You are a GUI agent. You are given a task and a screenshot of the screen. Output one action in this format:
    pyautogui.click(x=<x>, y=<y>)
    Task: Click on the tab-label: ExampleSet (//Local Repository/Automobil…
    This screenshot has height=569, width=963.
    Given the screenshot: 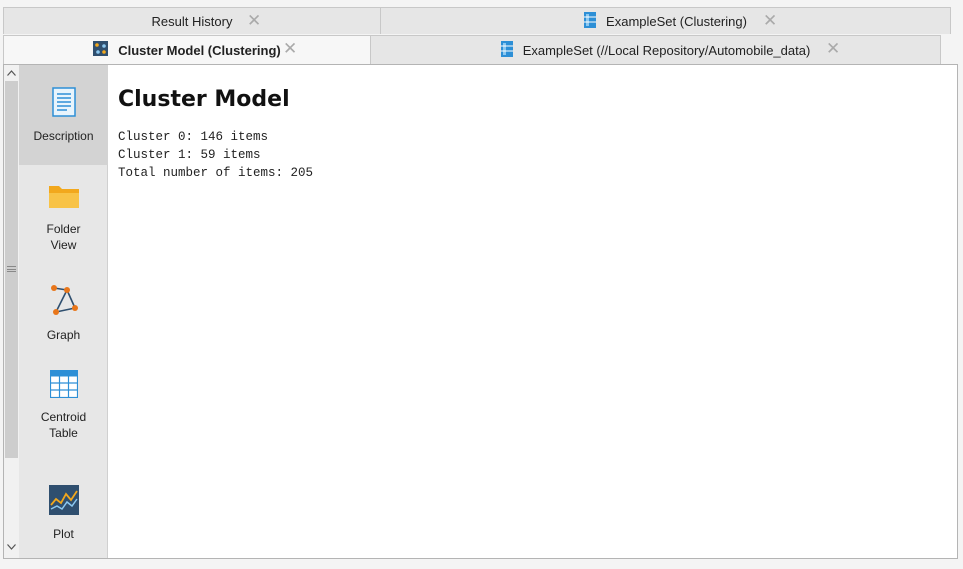 What is the action you would take?
    pyautogui.click(x=666, y=50)
    